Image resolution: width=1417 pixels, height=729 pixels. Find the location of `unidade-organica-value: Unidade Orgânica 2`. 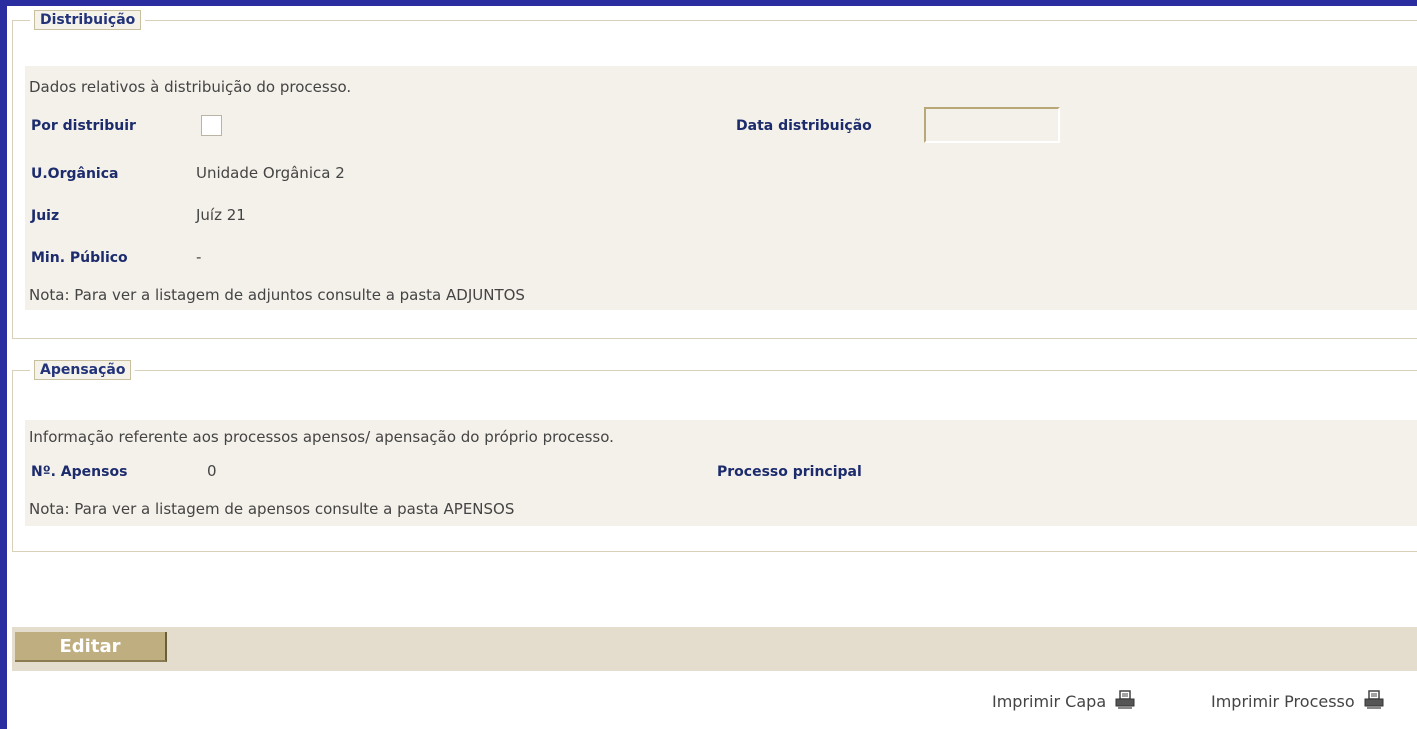

unidade-organica-value: Unidade Orgânica 2 is located at coordinates (270, 173).